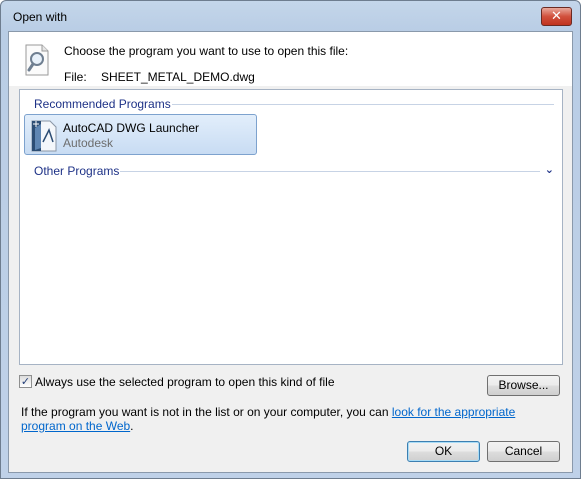 This screenshot has width=581, height=479. What do you see at coordinates (44, 136) in the screenshot?
I see `autocad-dwg-icon` at bounding box center [44, 136].